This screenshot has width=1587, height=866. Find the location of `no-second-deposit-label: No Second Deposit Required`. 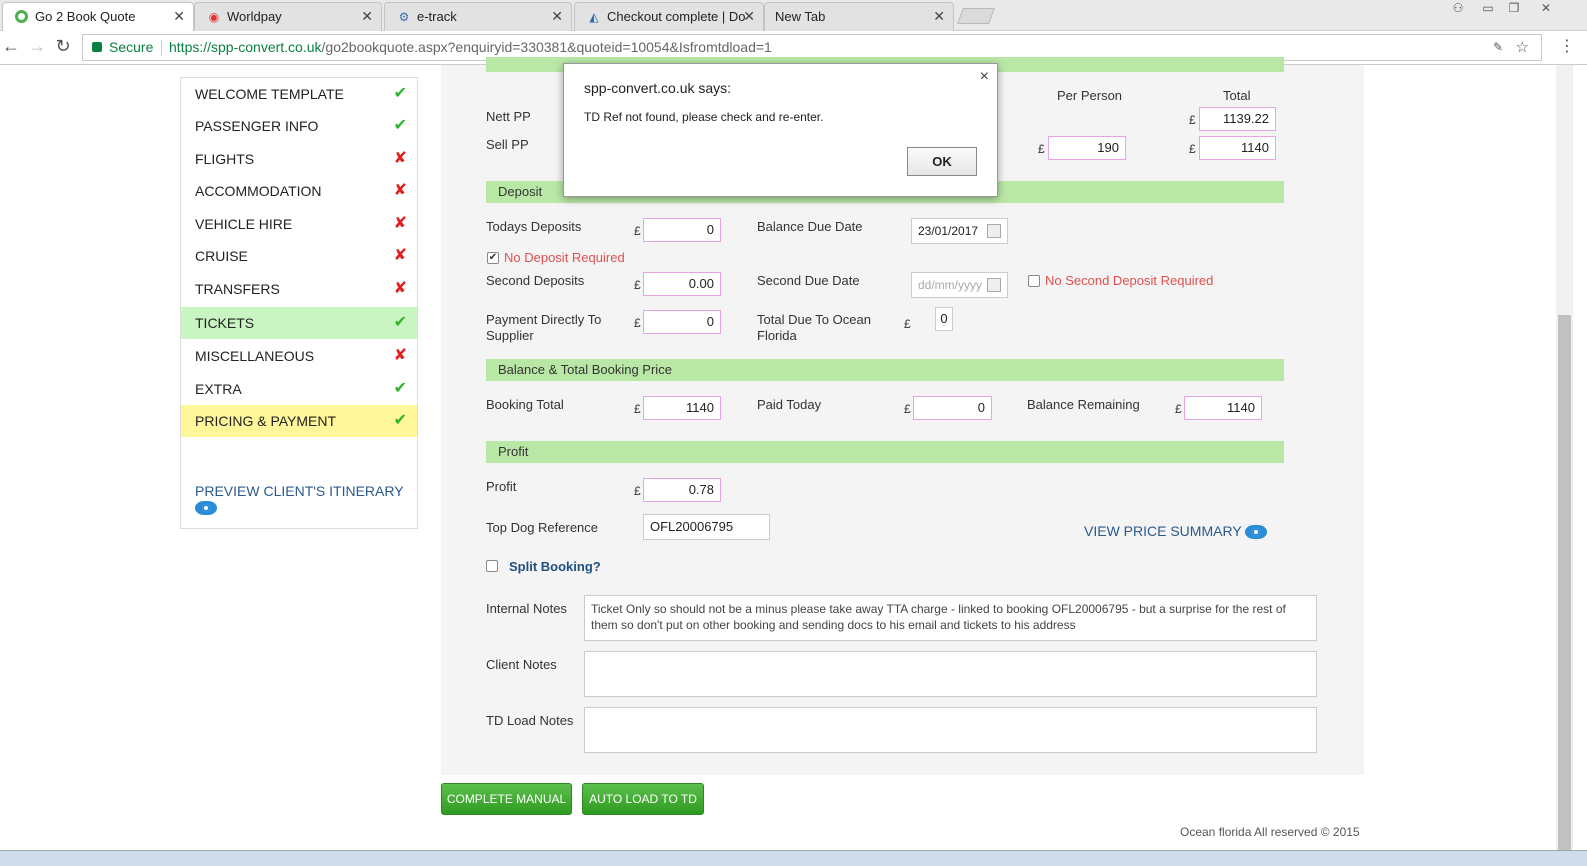

no-second-deposit-label: No Second Deposit Required is located at coordinates (1129, 280).